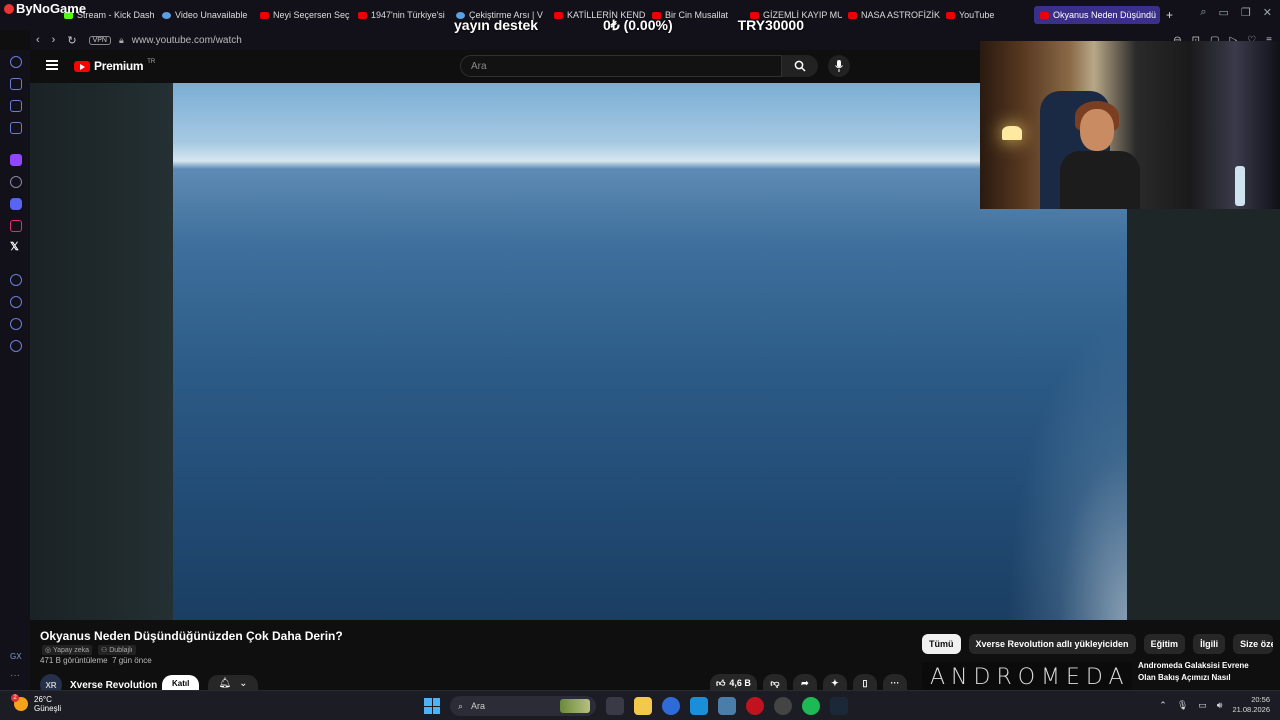  Describe the element at coordinates (1236, 12) in the screenshot. I see `window-controls: ⌕ ▭ ❐ ✕` at that location.